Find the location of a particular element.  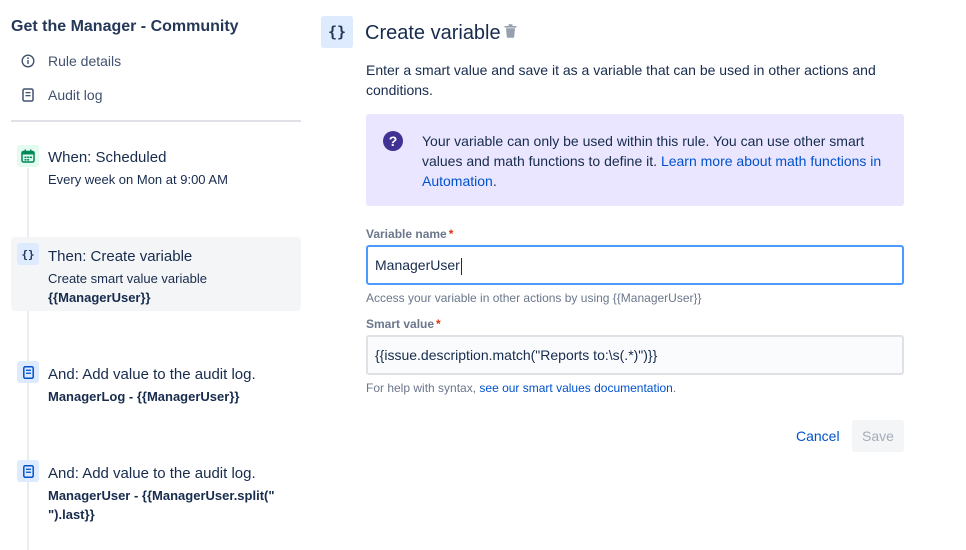

component-subtitle: Every week on Mon at 9:00 AM is located at coordinates (138, 179).